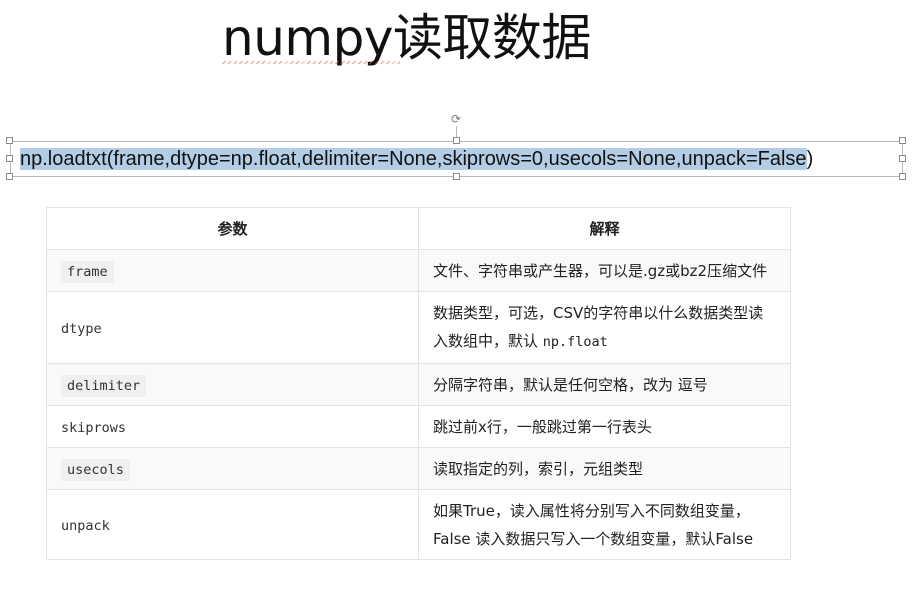 The height and width of the screenshot is (610, 920). Describe the element at coordinates (456, 176) in the screenshot. I see `resize-handle-bottom` at that location.